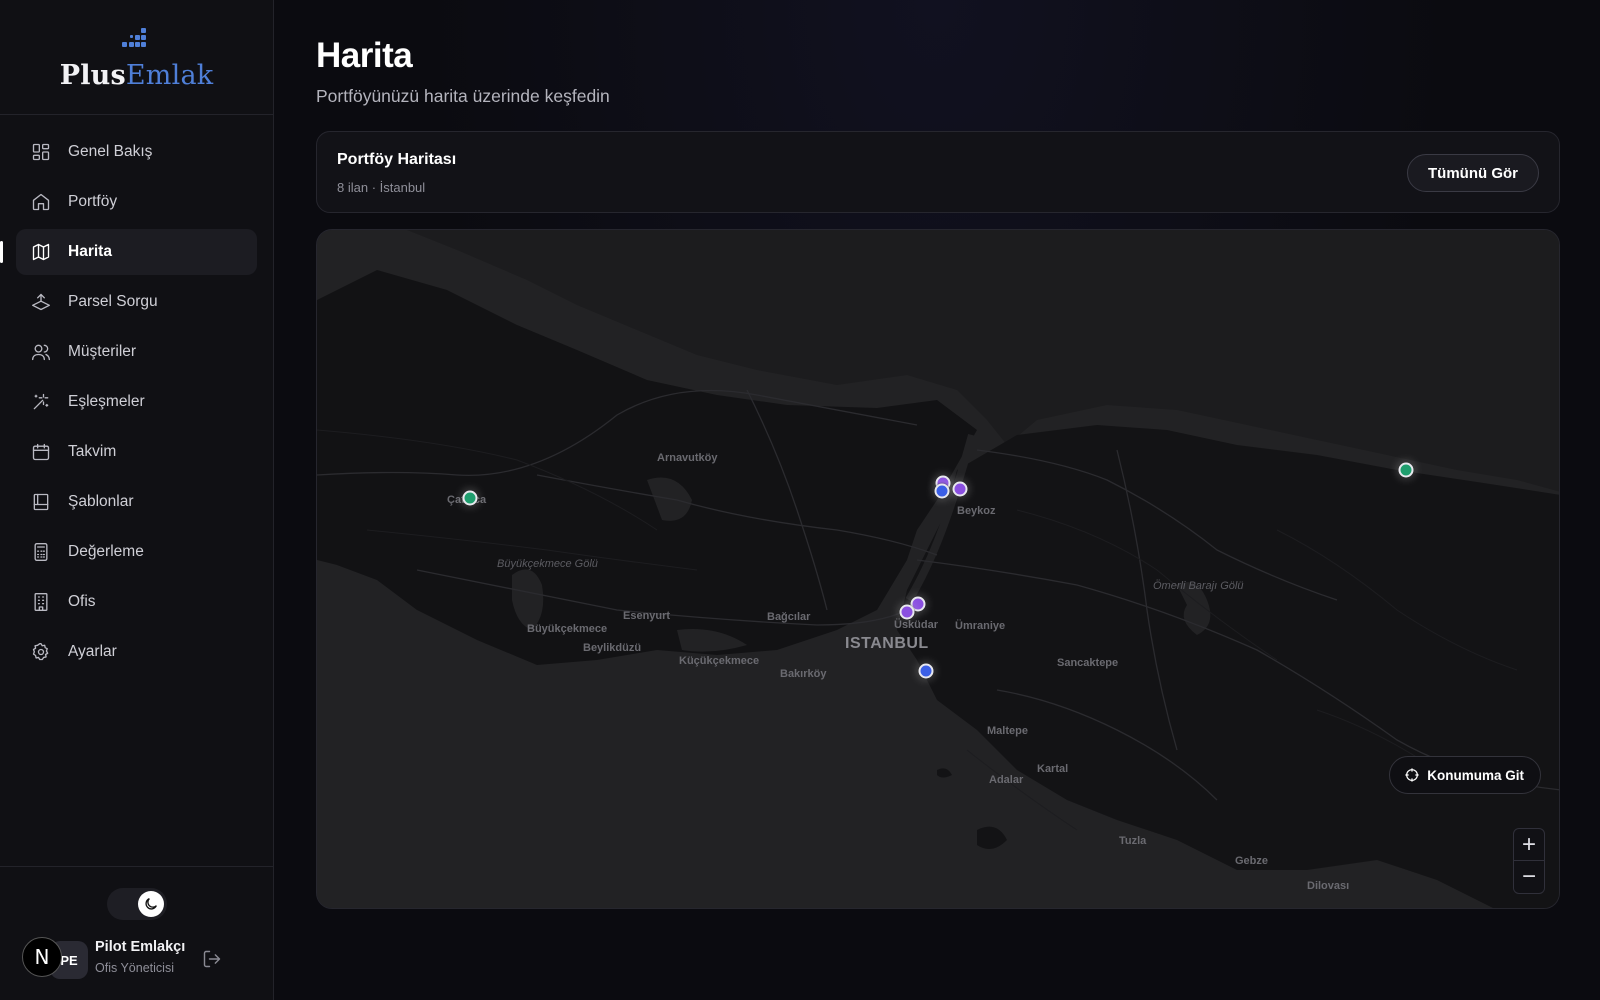  I want to click on sidebar-item-degerleme: Değerleme, so click(136, 552).